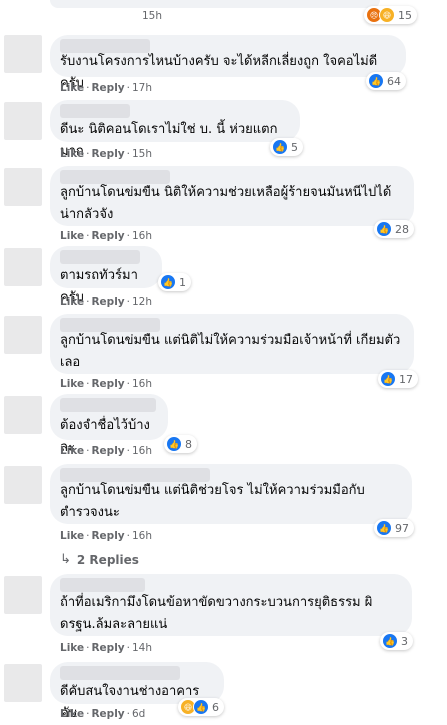 The height and width of the screenshot is (725, 447). I want to click on reaction-count: 6, so click(215, 707).